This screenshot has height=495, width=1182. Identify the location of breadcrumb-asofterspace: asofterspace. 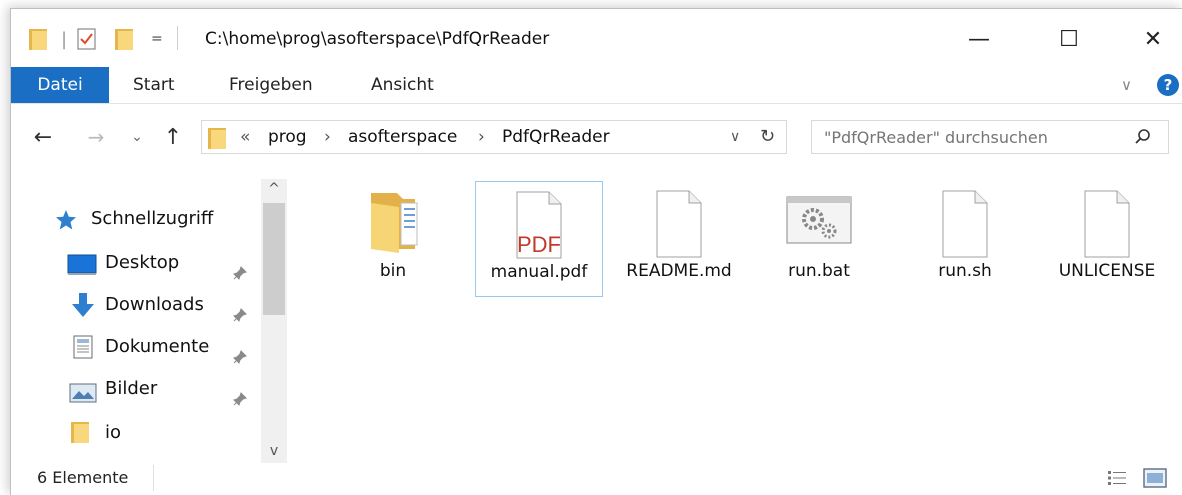
(402, 137).